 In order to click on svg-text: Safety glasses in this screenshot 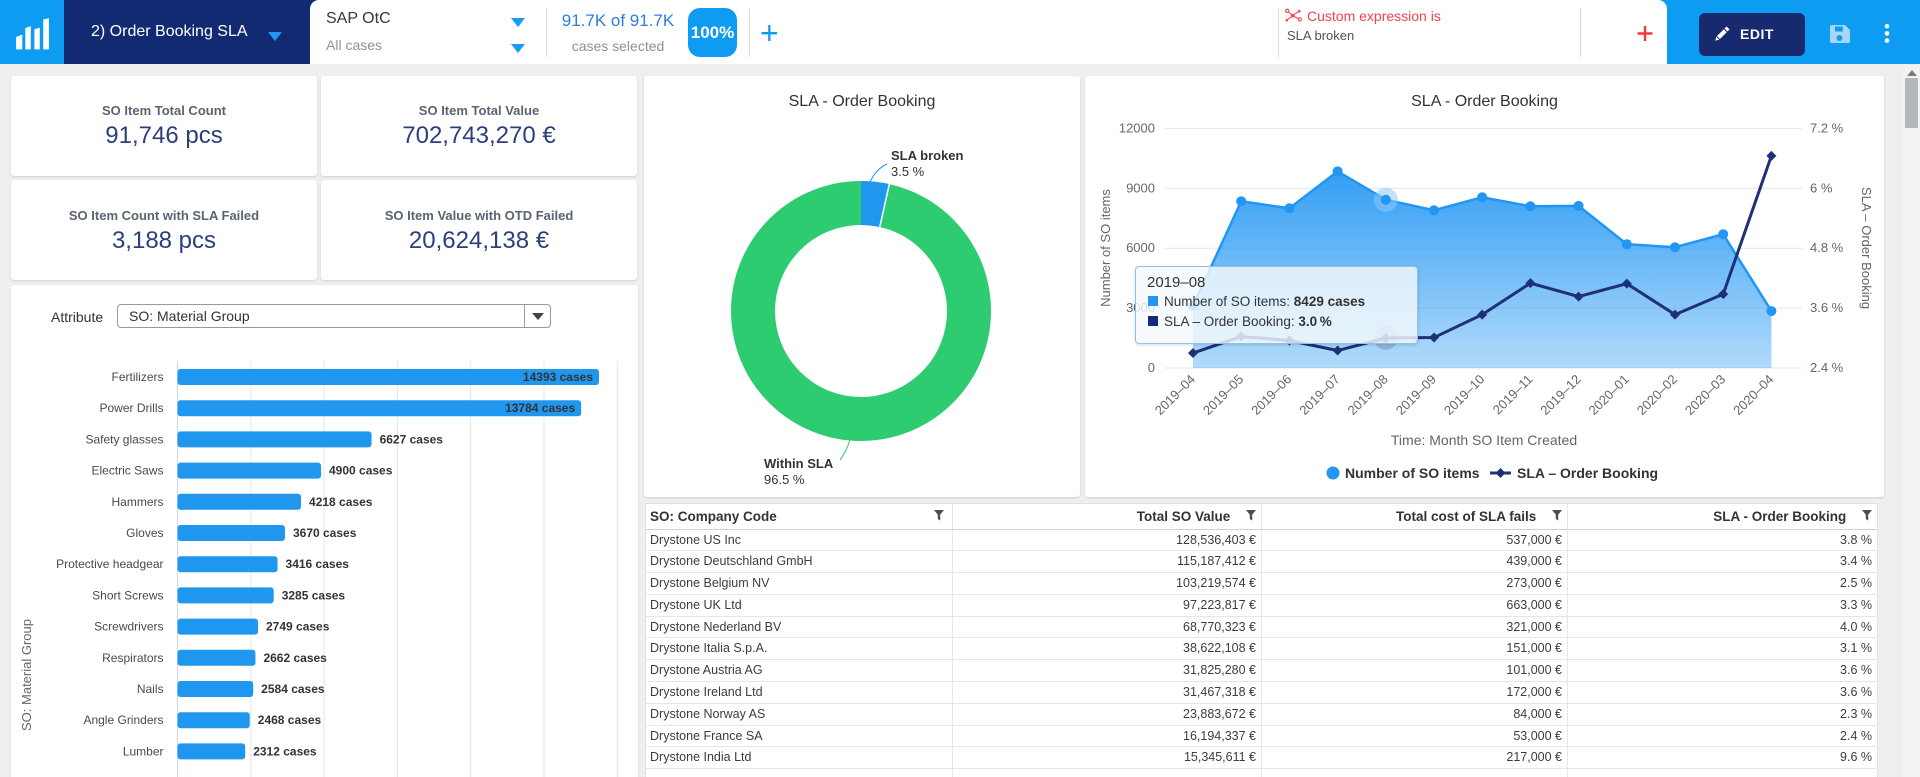, I will do `click(124, 439)`.